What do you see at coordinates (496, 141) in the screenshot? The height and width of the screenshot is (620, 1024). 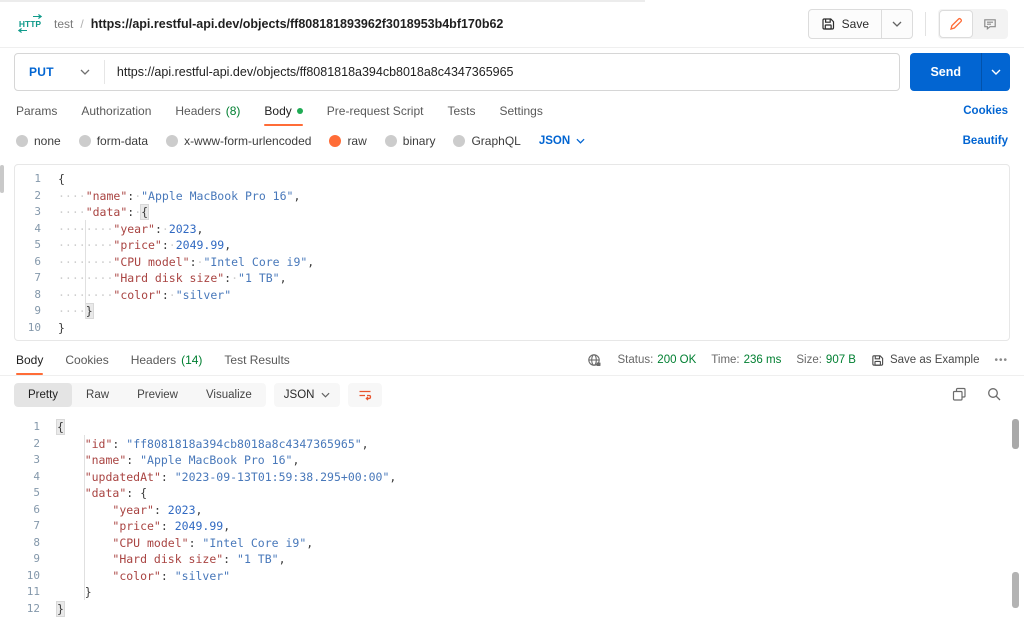 I see `radio-label: GraphQL` at bounding box center [496, 141].